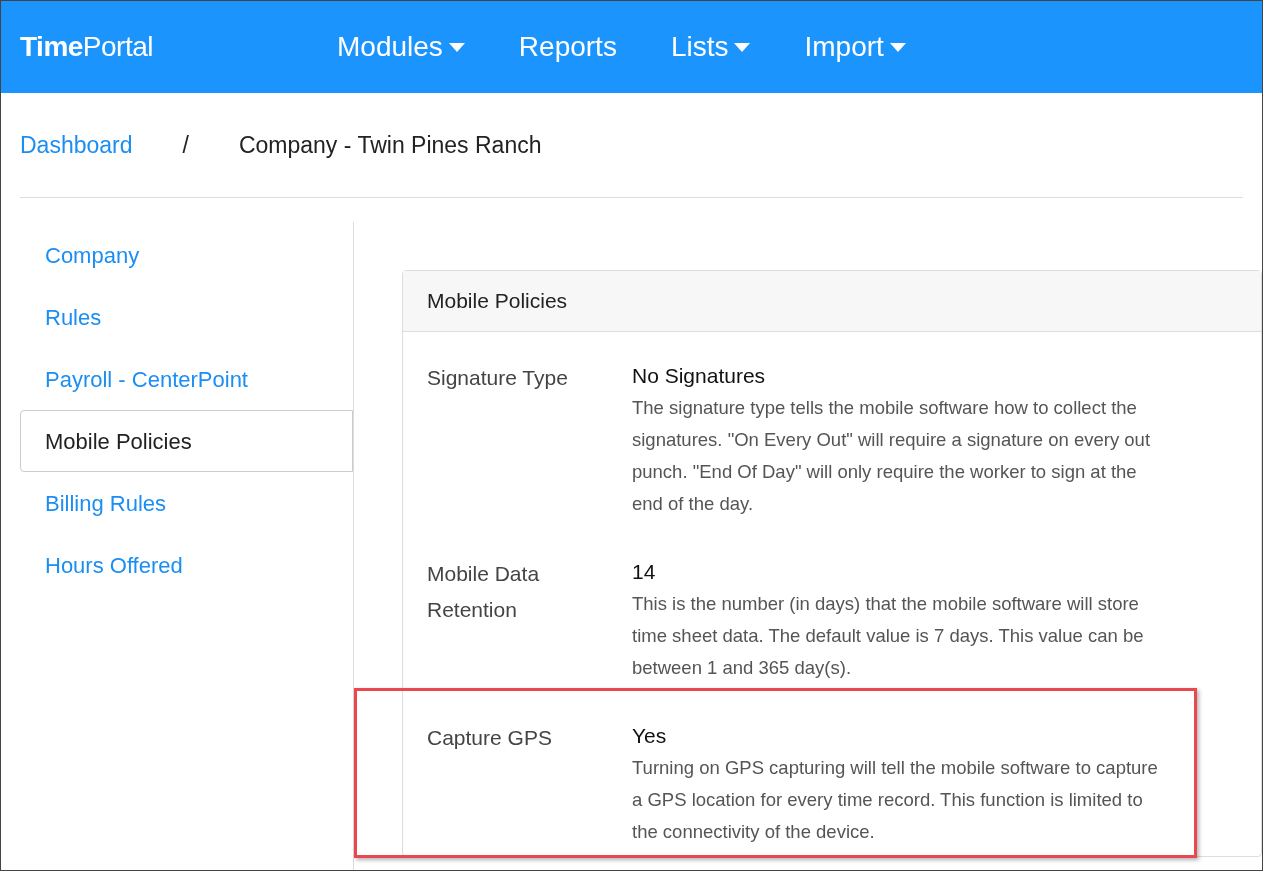  I want to click on breadcrumb-current: Company - Twin Pines Ranch, so click(390, 145).